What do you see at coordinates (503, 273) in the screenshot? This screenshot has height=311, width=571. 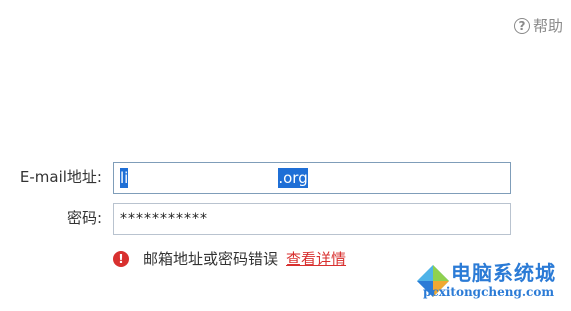 I see `watermark-title: 电脑系统城` at bounding box center [503, 273].